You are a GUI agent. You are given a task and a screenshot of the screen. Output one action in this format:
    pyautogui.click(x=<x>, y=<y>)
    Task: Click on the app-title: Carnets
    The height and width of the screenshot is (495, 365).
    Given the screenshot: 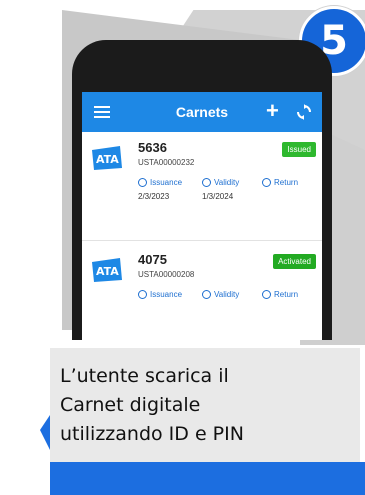 What is the action you would take?
    pyautogui.click(x=202, y=112)
    